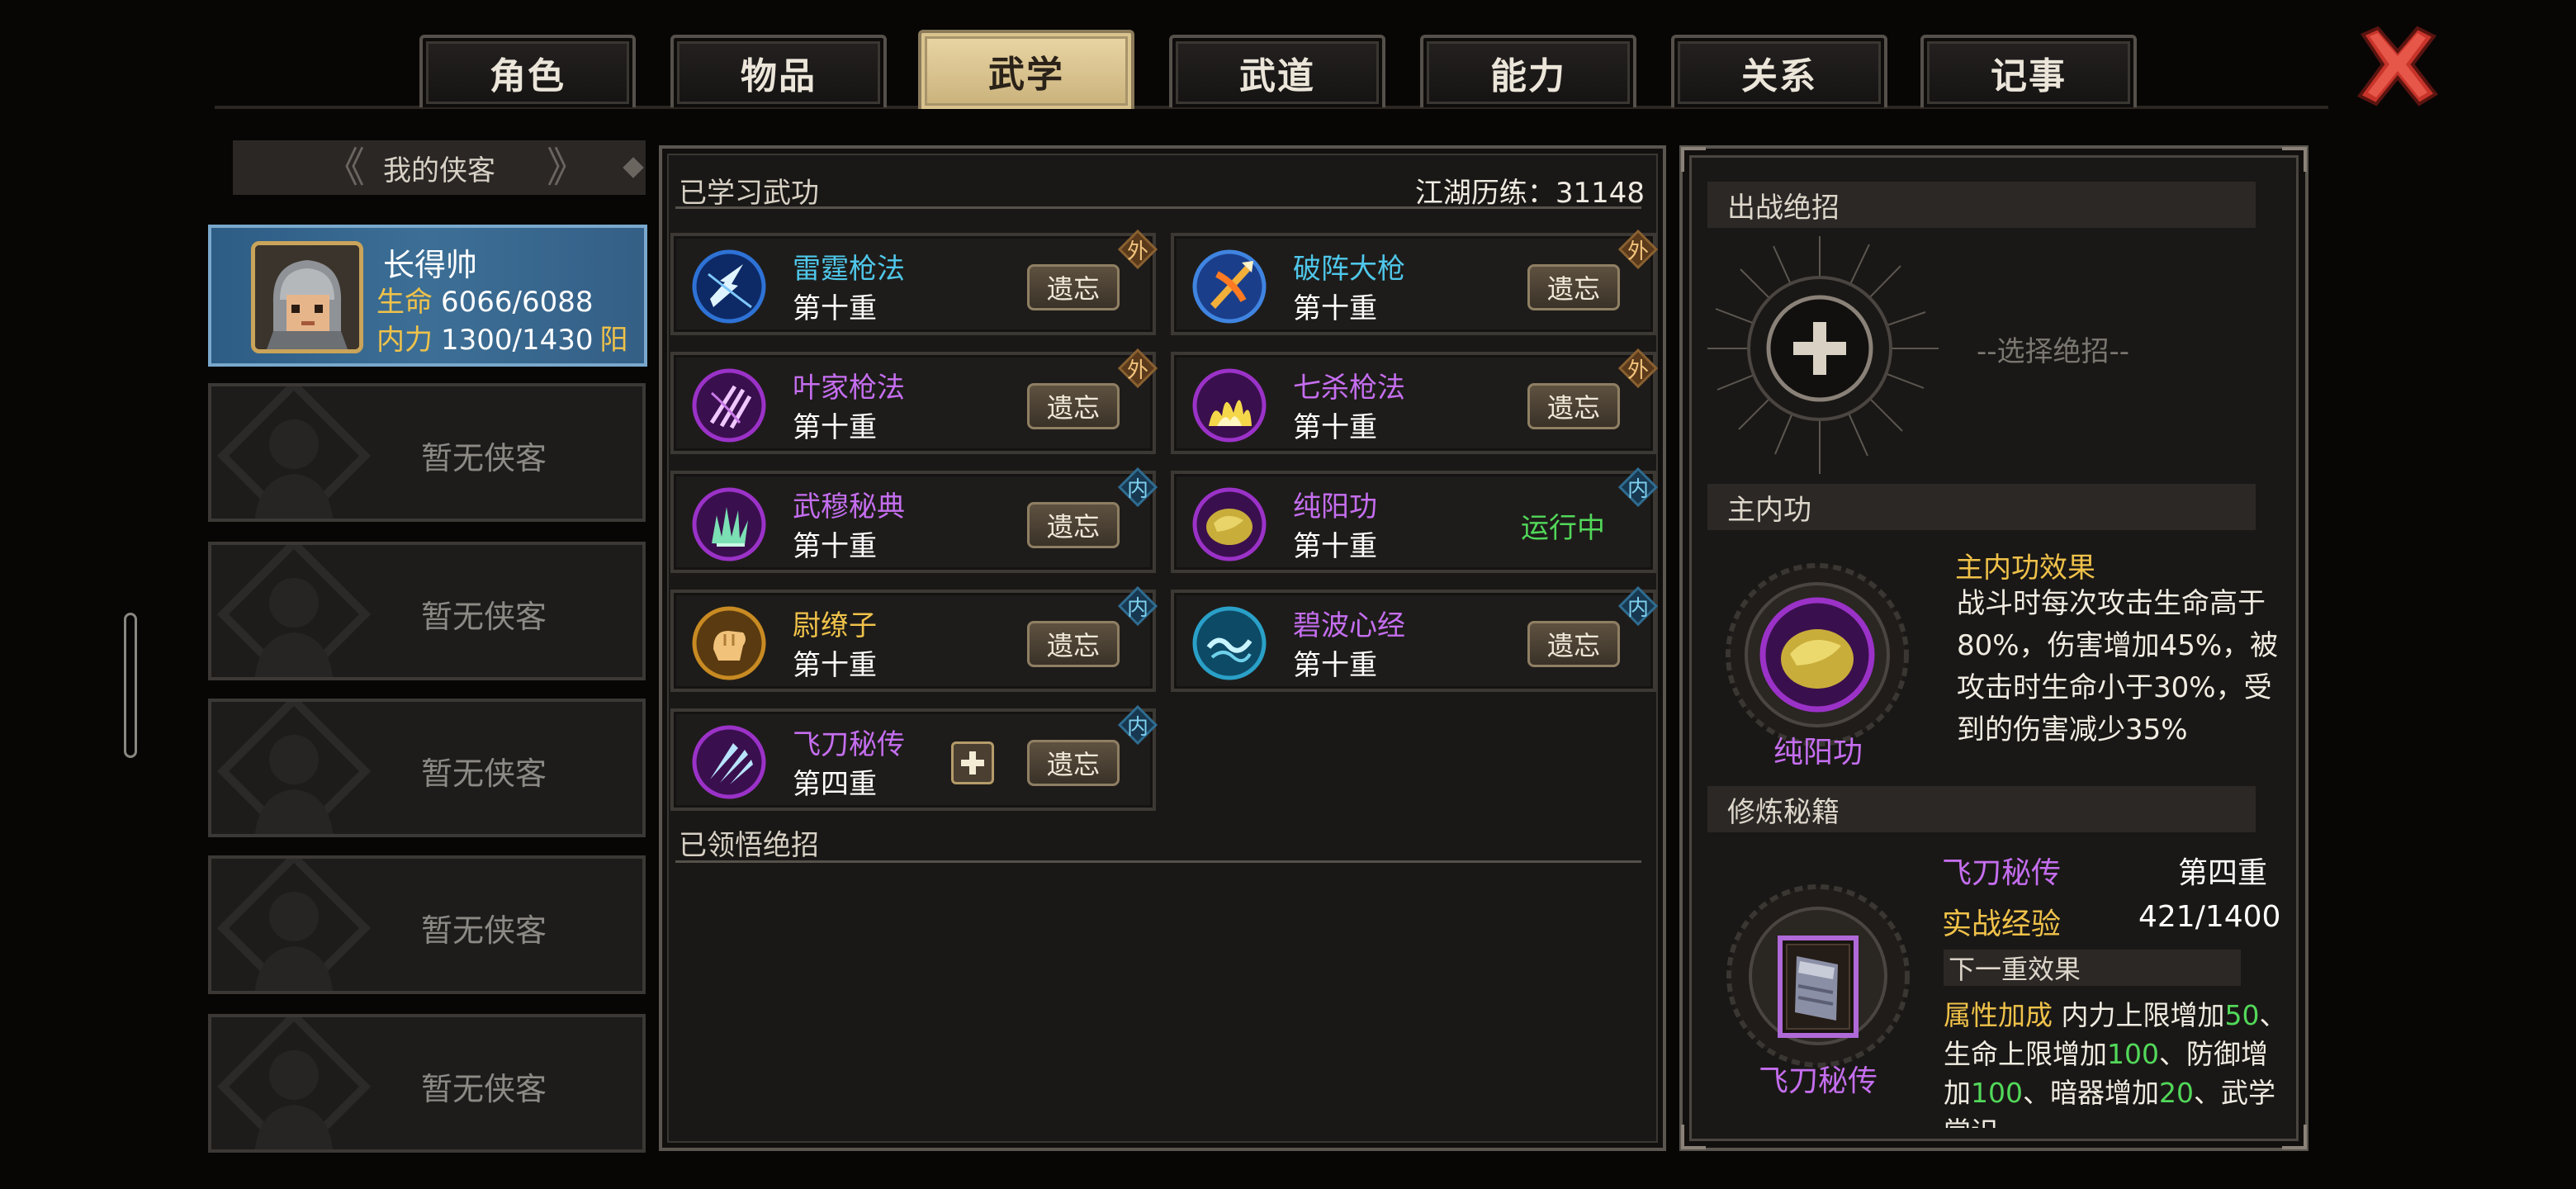 This screenshot has height=1189, width=2576. Describe the element at coordinates (2143, 1015) in the screenshot. I see `effect-part: 内力上限增加` at that location.